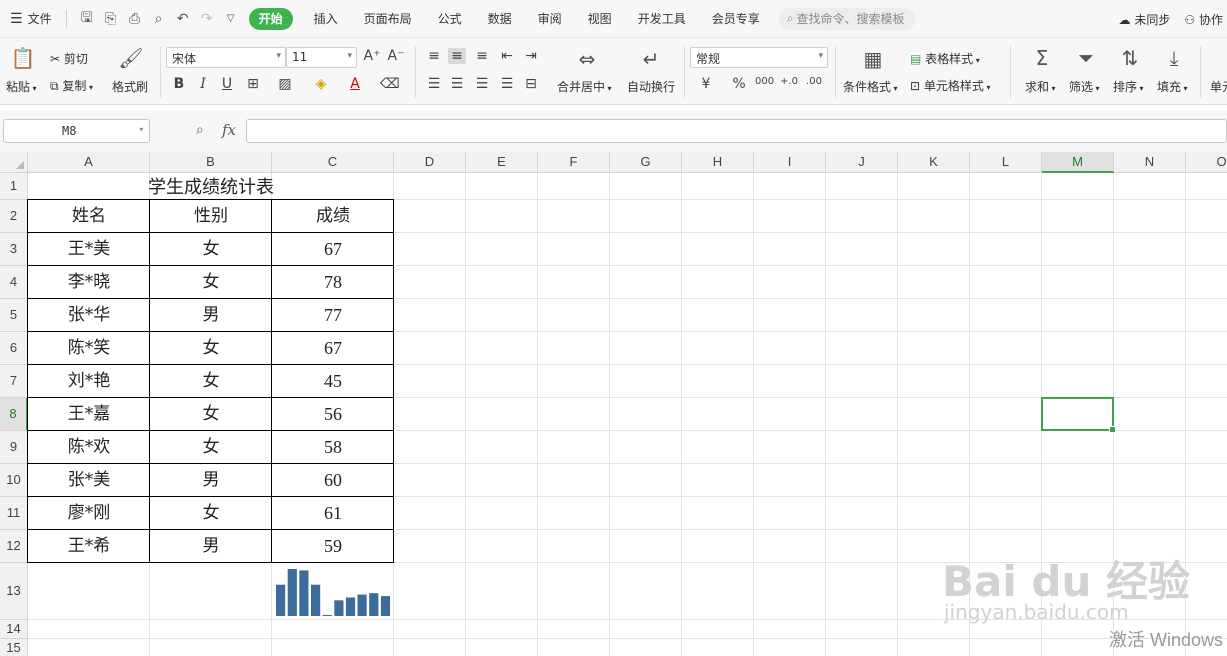  I want to click on tab-formulas: 公式, so click(450, 19).